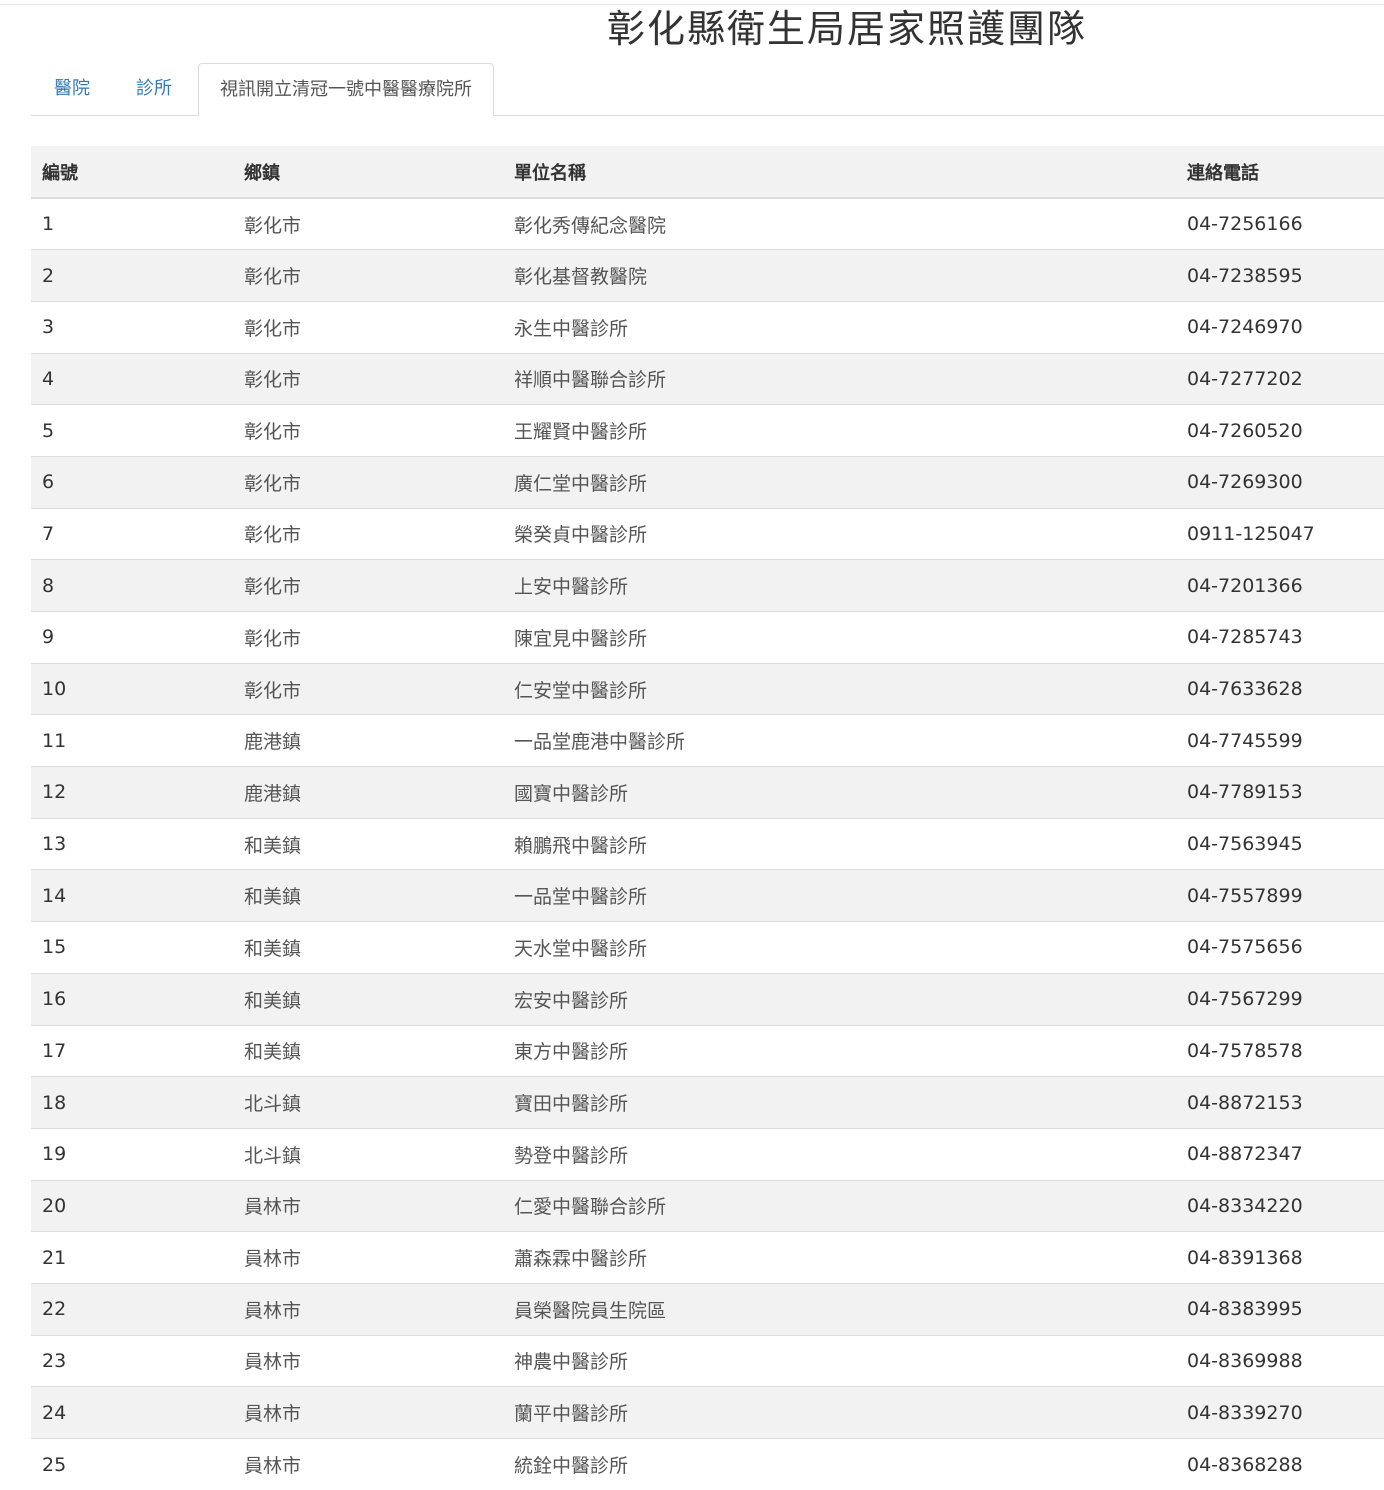 This screenshot has width=1384, height=1490. What do you see at coordinates (839, 1258) in the screenshot?
I see `cell-unit-name: 蕭森霖中醫診所` at bounding box center [839, 1258].